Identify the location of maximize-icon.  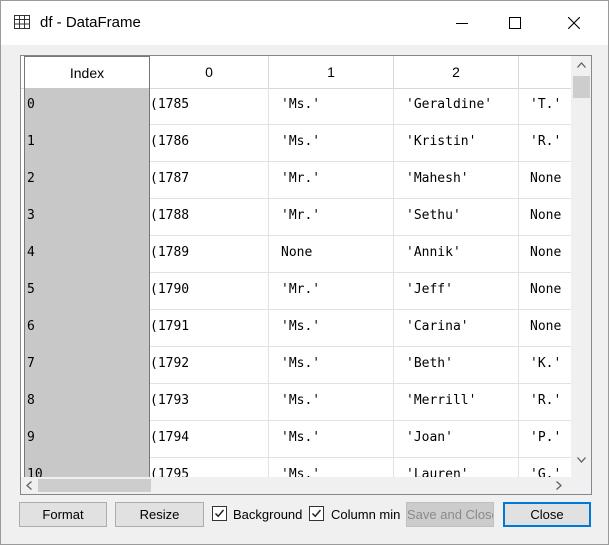
(515, 23).